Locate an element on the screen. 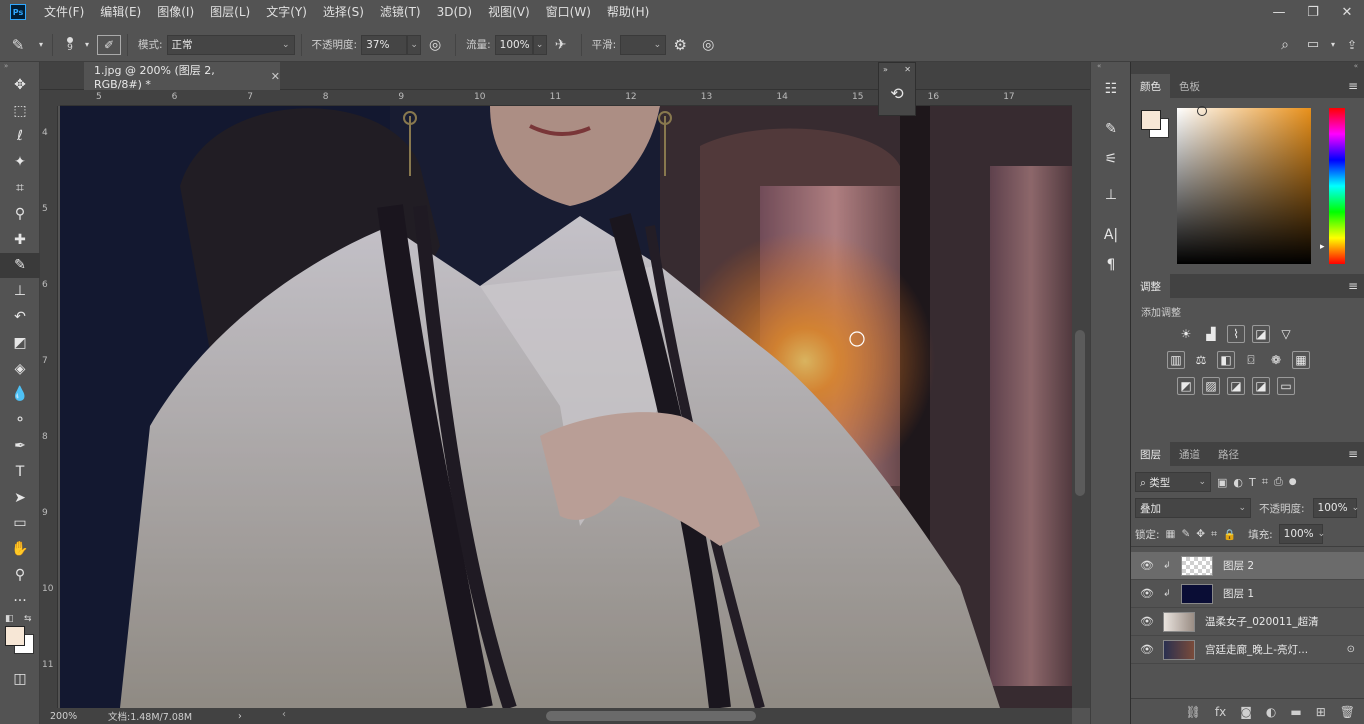 The image size is (1364, 724). flow-dropdown: ⌄ is located at coordinates (539, 44).